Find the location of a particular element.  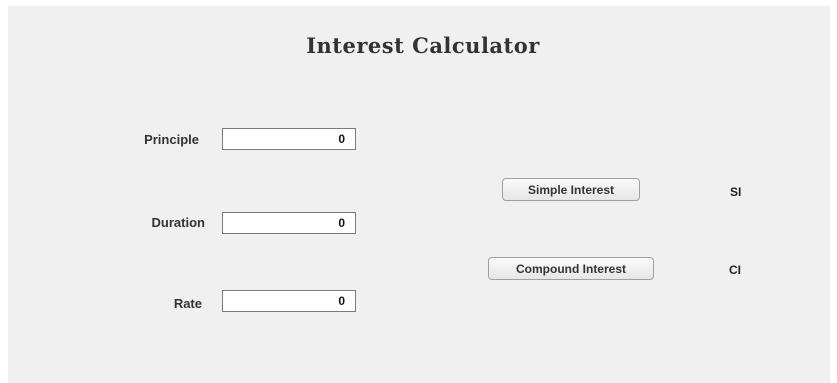

duration-input is located at coordinates (289, 223).